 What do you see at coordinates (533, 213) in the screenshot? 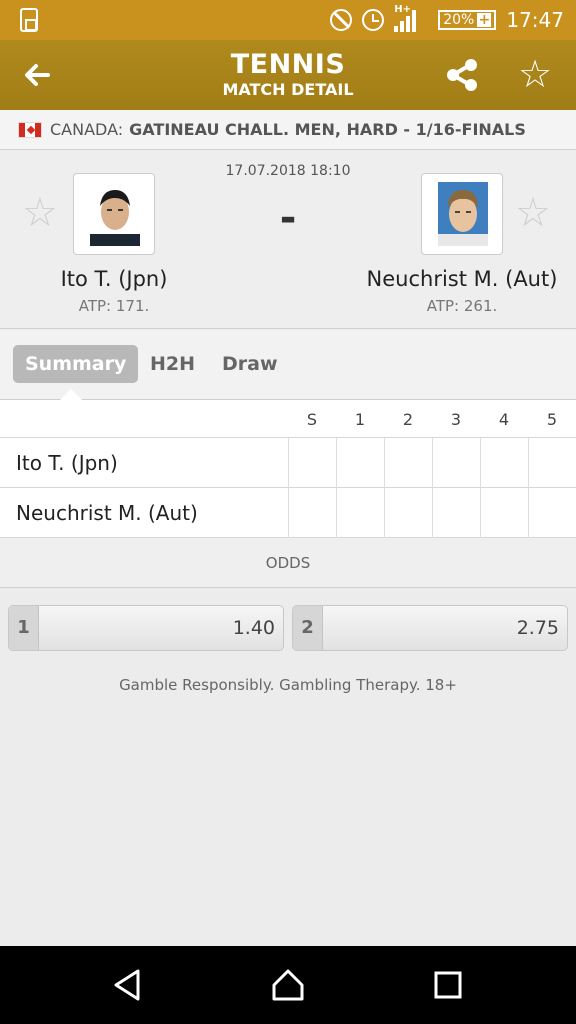
I see `away-favorite-star-icon: ☆` at bounding box center [533, 213].